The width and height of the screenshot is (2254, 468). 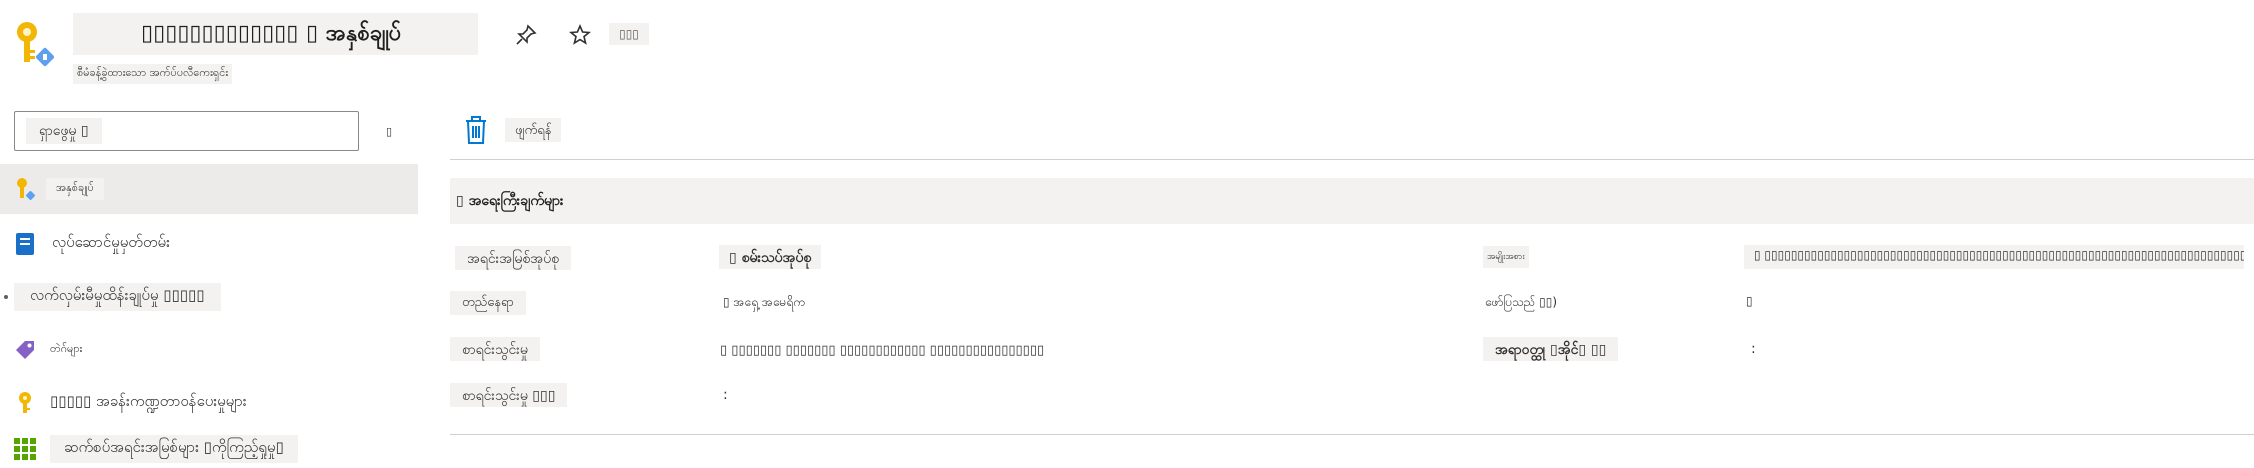 What do you see at coordinates (25, 350) in the screenshot?
I see `tag-icon` at bounding box center [25, 350].